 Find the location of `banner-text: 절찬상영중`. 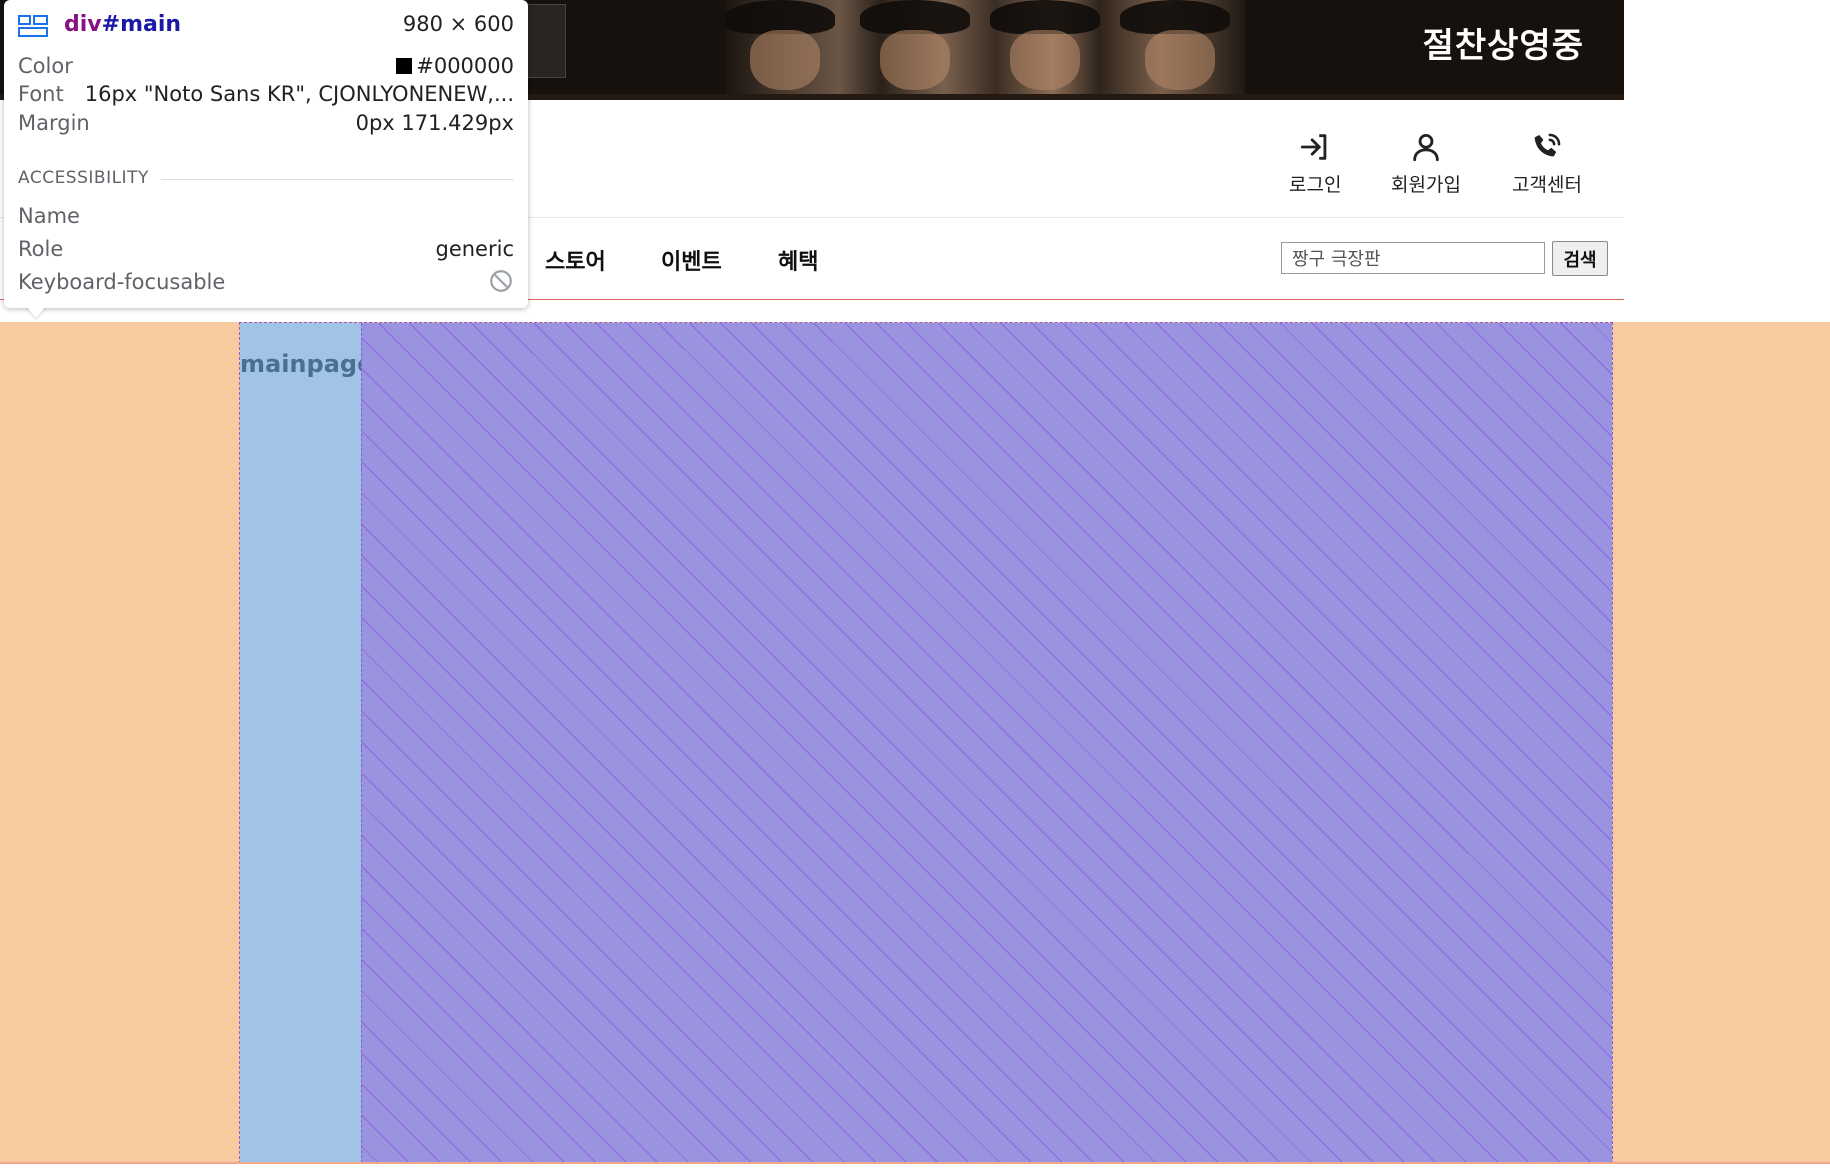

banner-text: 절찬상영중 is located at coordinates (1503, 46).